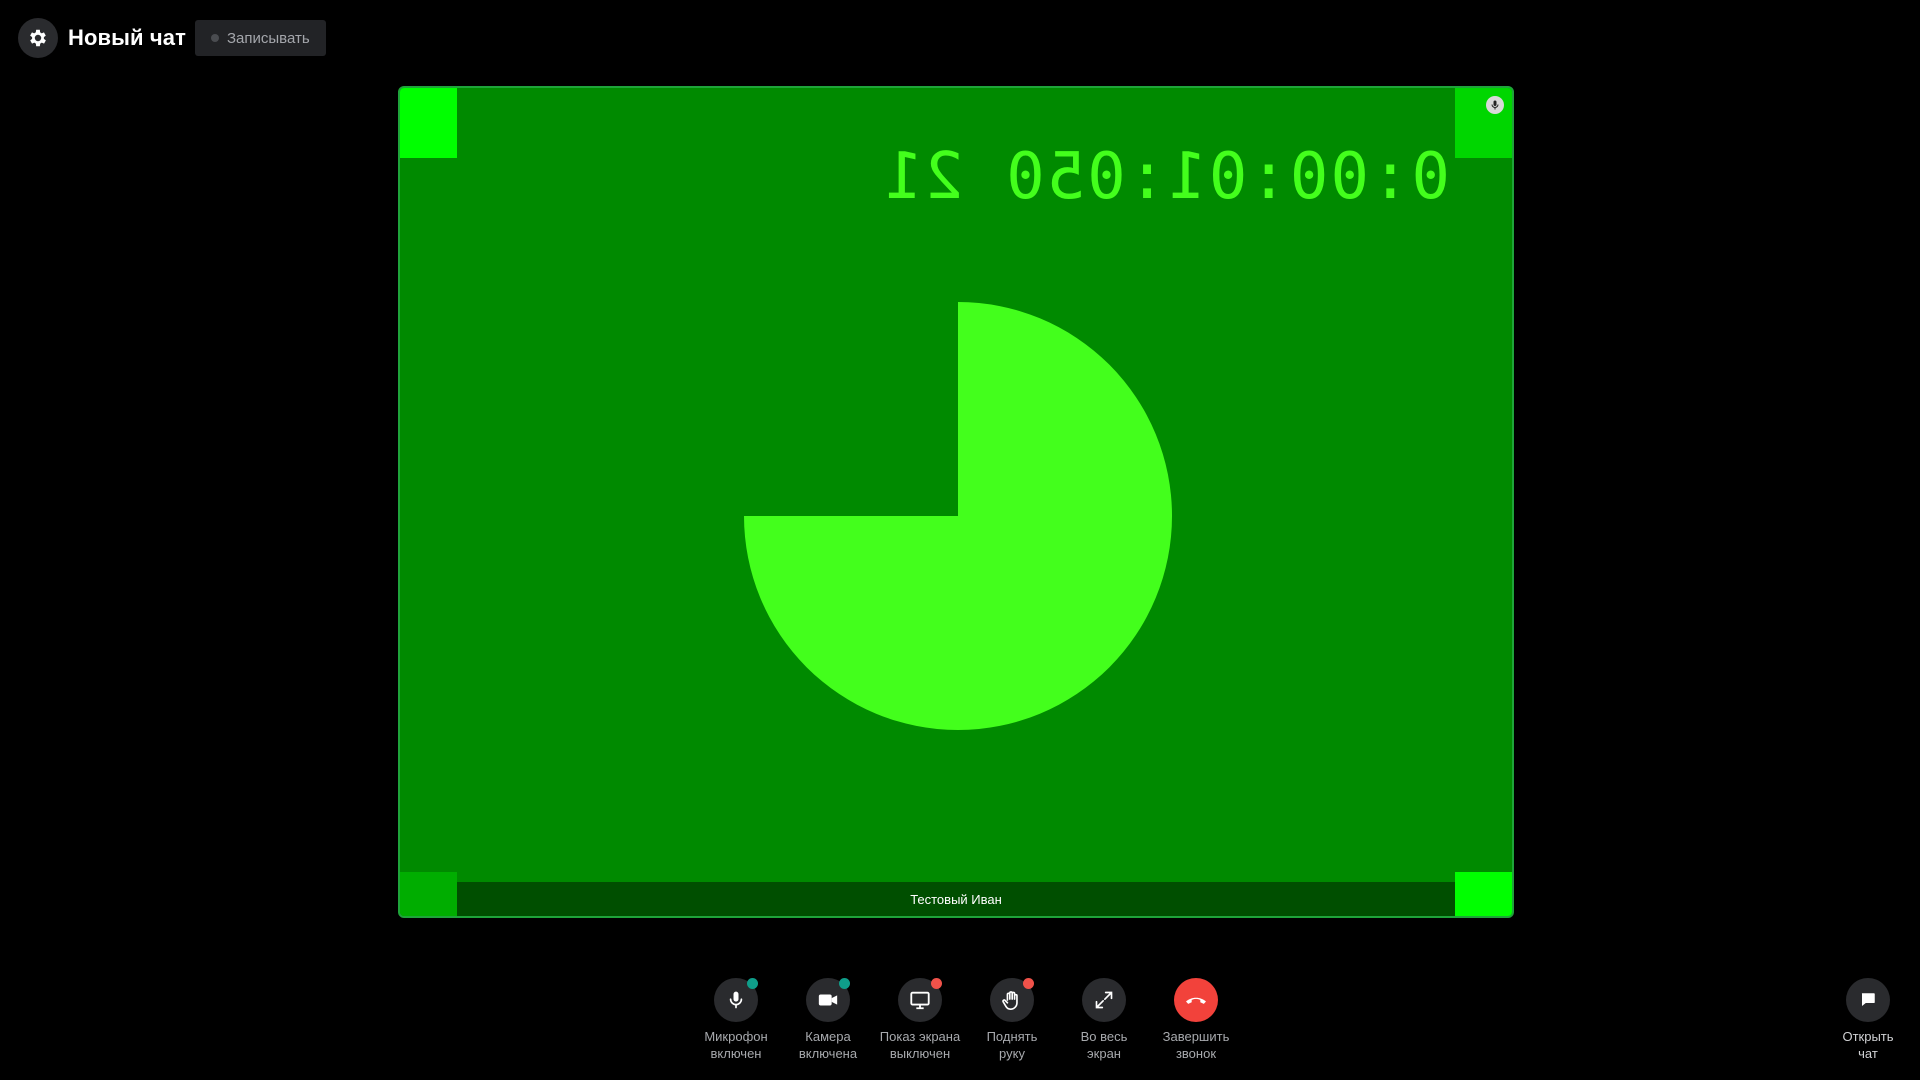  I want to click on end-call-button: Завершить звонок, so click(1196, 1020).